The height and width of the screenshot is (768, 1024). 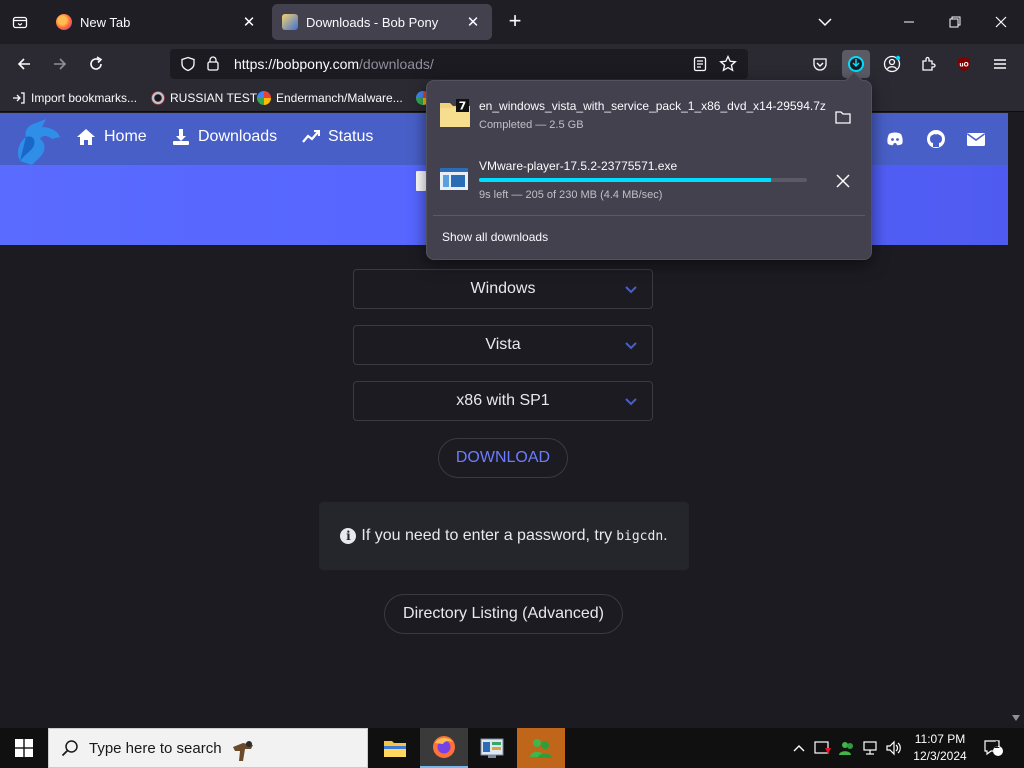 What do you see at coordinates (20, 22) in the screenshot?
I see `list-all-tabs-button` at bounding box center [20, 22].